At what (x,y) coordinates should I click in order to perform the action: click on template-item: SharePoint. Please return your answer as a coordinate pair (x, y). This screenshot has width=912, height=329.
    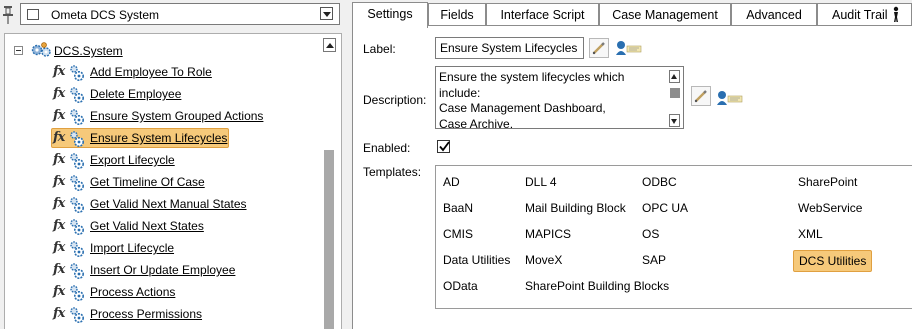
    Looking at the image, I should click on (827, 183).